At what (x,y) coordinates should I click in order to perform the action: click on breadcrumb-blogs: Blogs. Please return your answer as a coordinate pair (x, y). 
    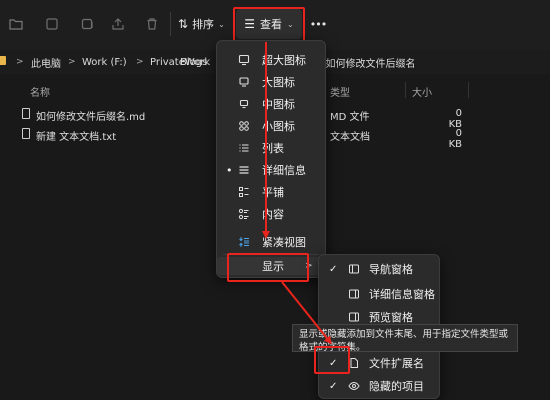
    Looking at the image, I should click on (193, 62).